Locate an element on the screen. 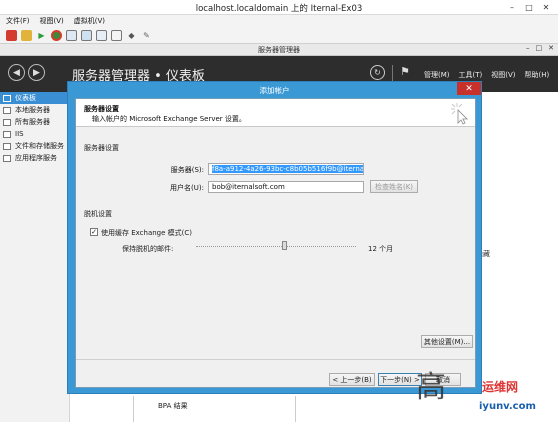 This screenshot has width=558, height=422. sidebar-item-all-servers: 所有服务器 is located at coordinates (34, 122).